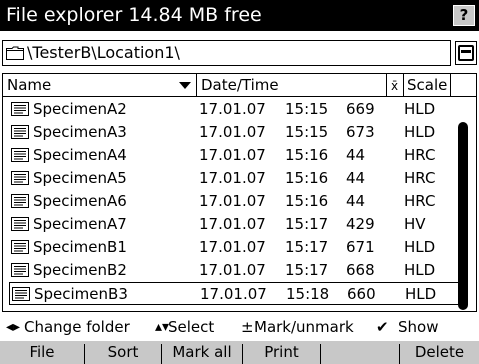 This screenshot has width=479, height=364. I want to click on help-button: ?, so click(464, 15).